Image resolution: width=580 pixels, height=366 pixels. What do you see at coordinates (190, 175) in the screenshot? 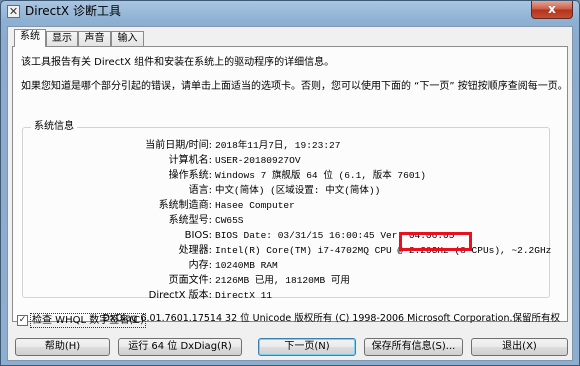
I see `info-label: 操作系统:` at bounding box center [190, 175].